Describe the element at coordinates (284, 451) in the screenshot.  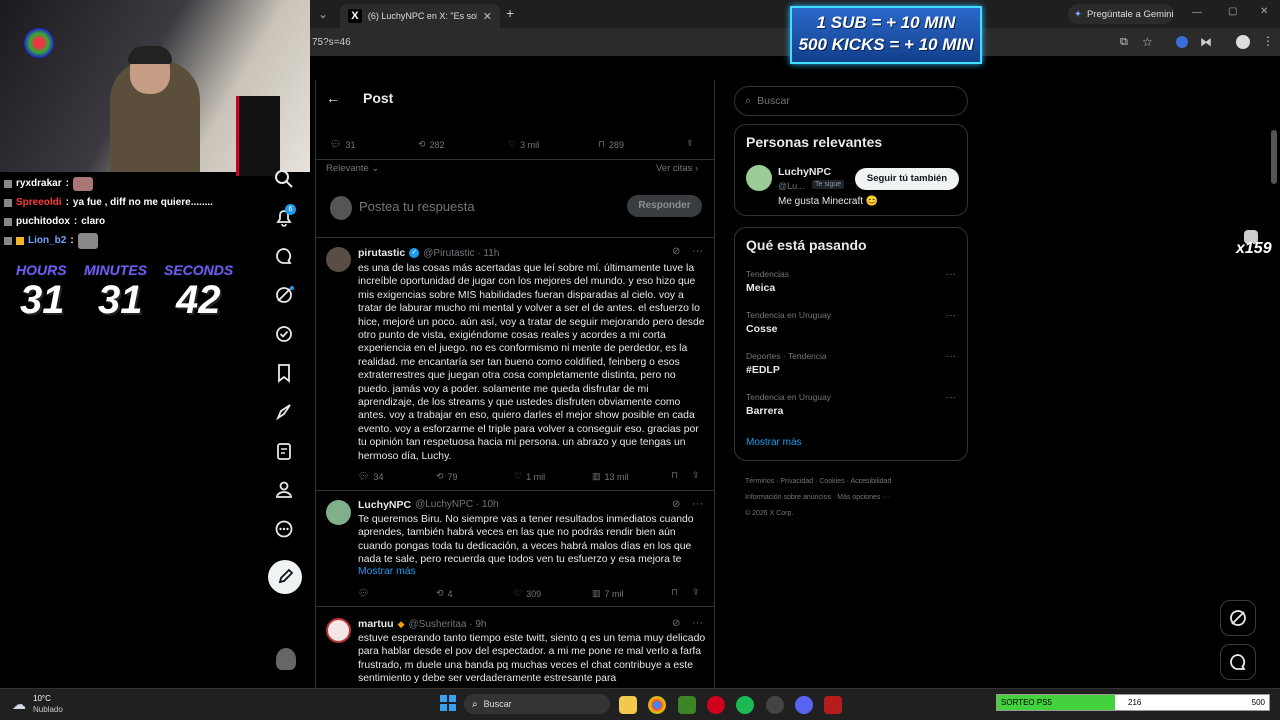
I see `lists-icon` at that location.